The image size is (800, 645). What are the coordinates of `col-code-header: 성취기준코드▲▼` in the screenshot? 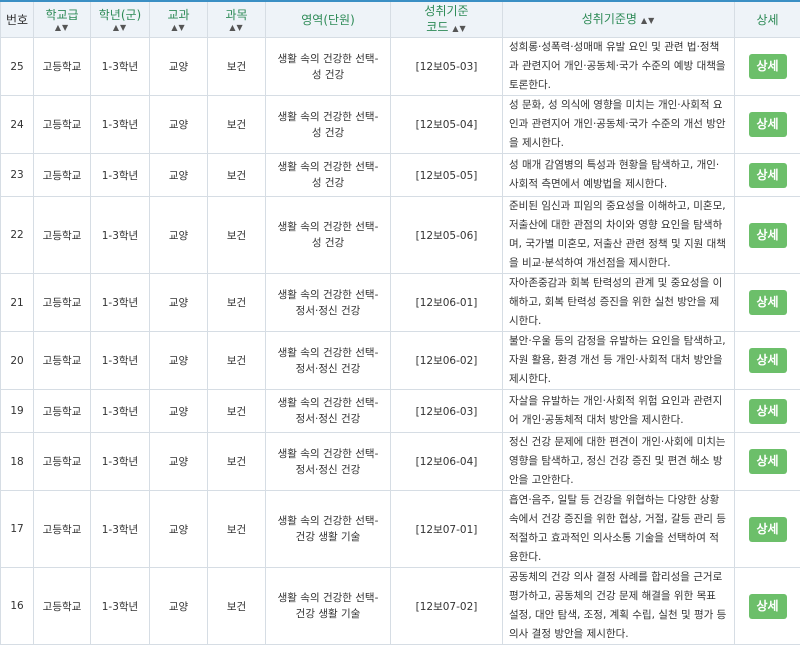 It's located at (447, 19).